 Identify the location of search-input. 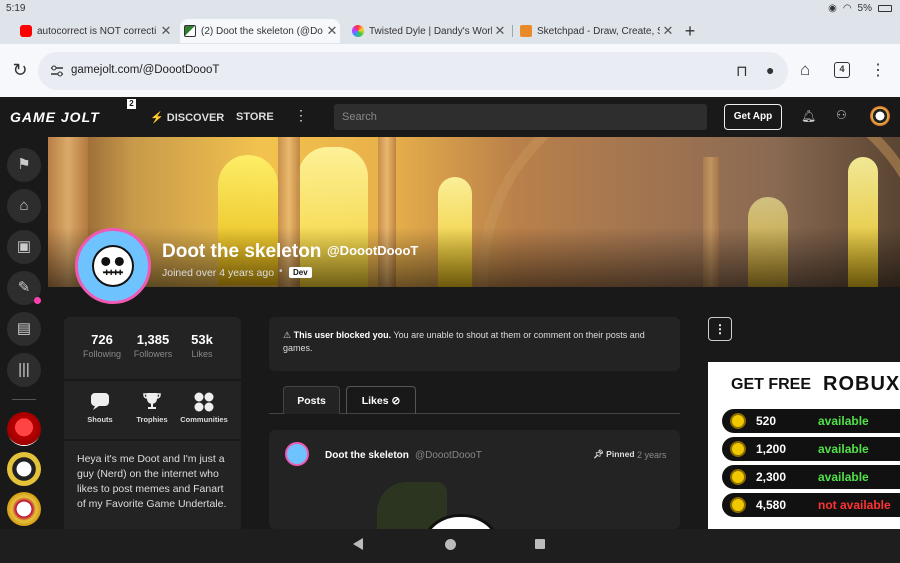
(520, 117).